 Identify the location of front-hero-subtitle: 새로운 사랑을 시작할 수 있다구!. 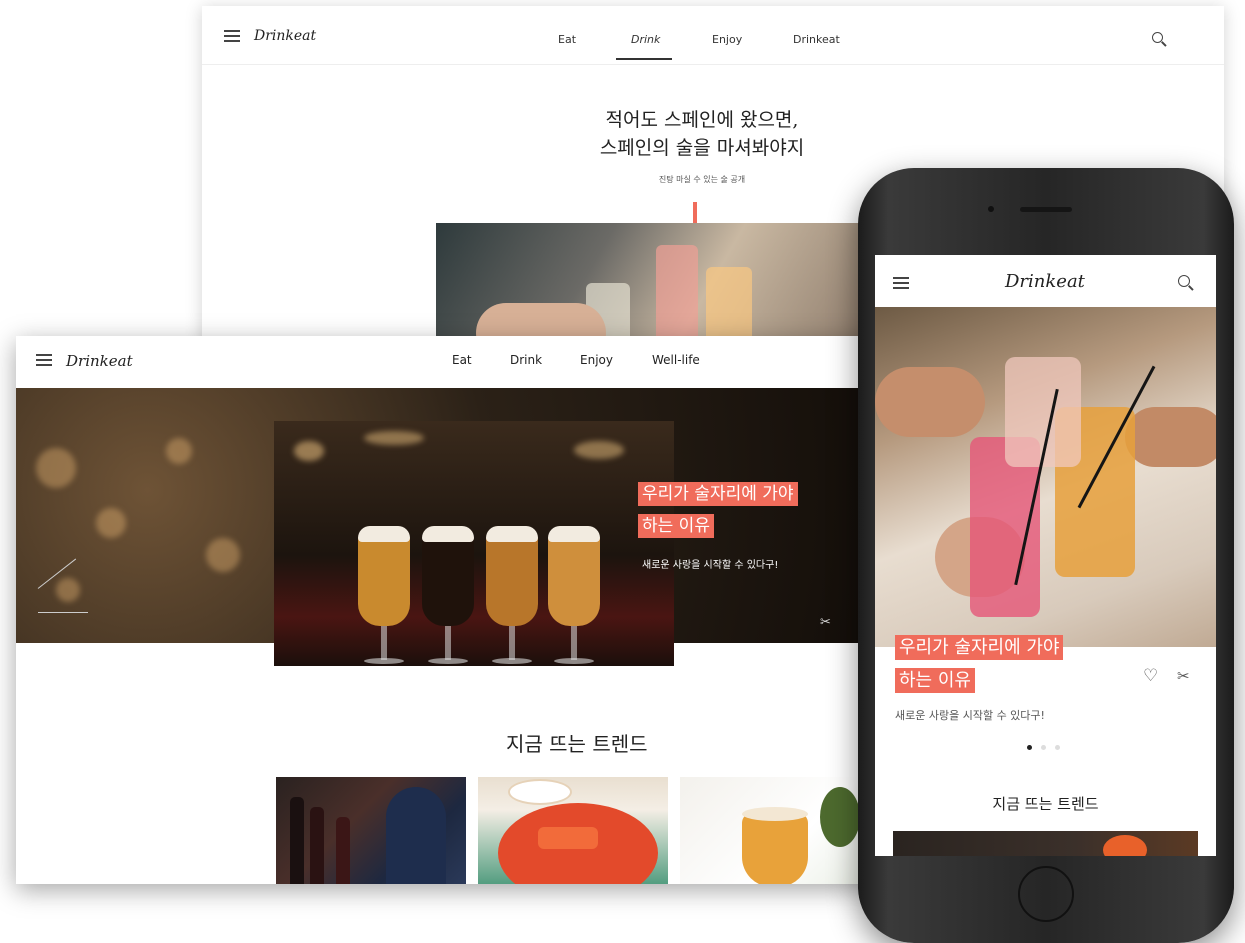
(710, 565).